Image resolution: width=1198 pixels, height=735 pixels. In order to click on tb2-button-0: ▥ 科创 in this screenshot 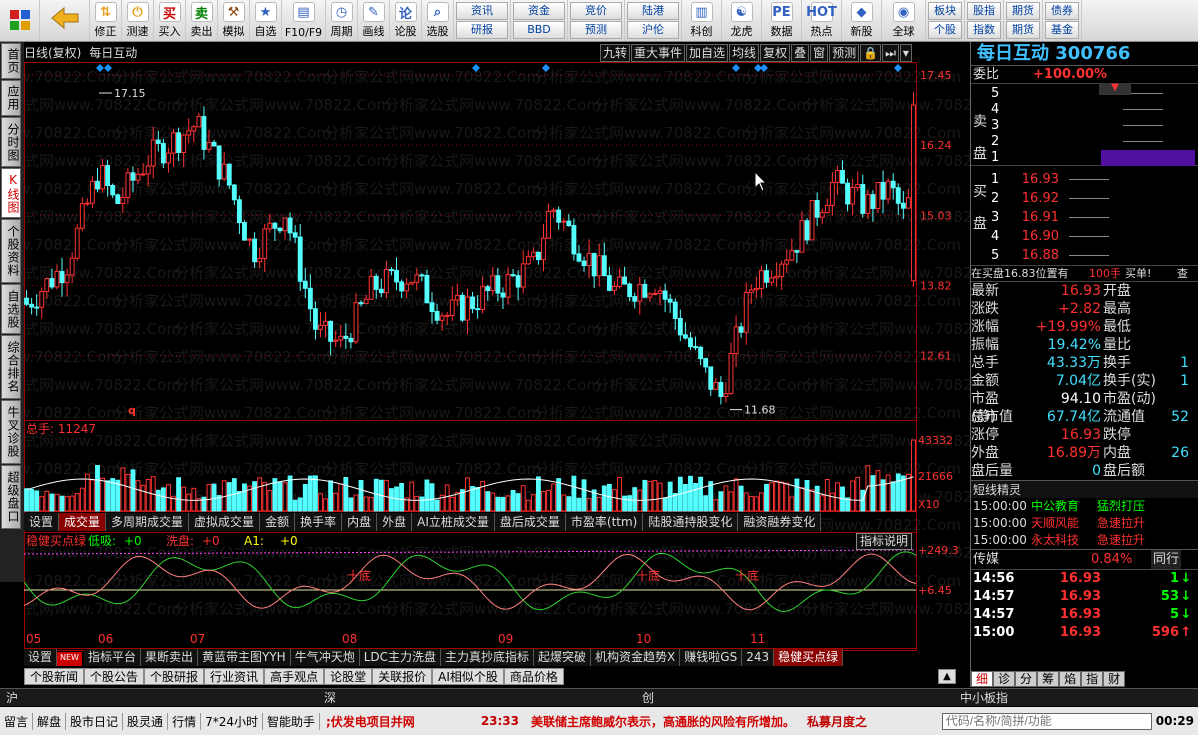, I will do `click(702, 20)`.